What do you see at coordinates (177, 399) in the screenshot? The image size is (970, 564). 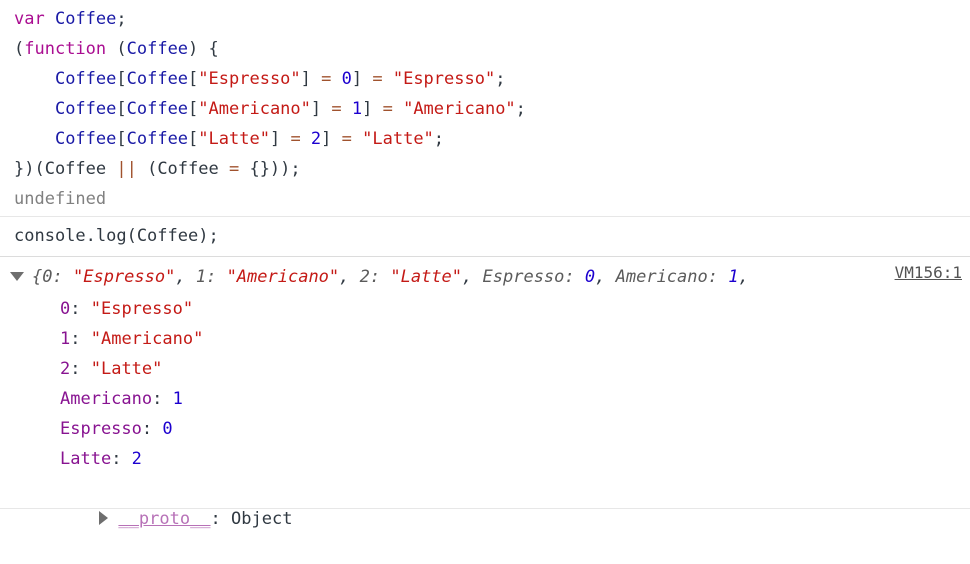 I see `property-value: 1` at bounding box center [177, 399].